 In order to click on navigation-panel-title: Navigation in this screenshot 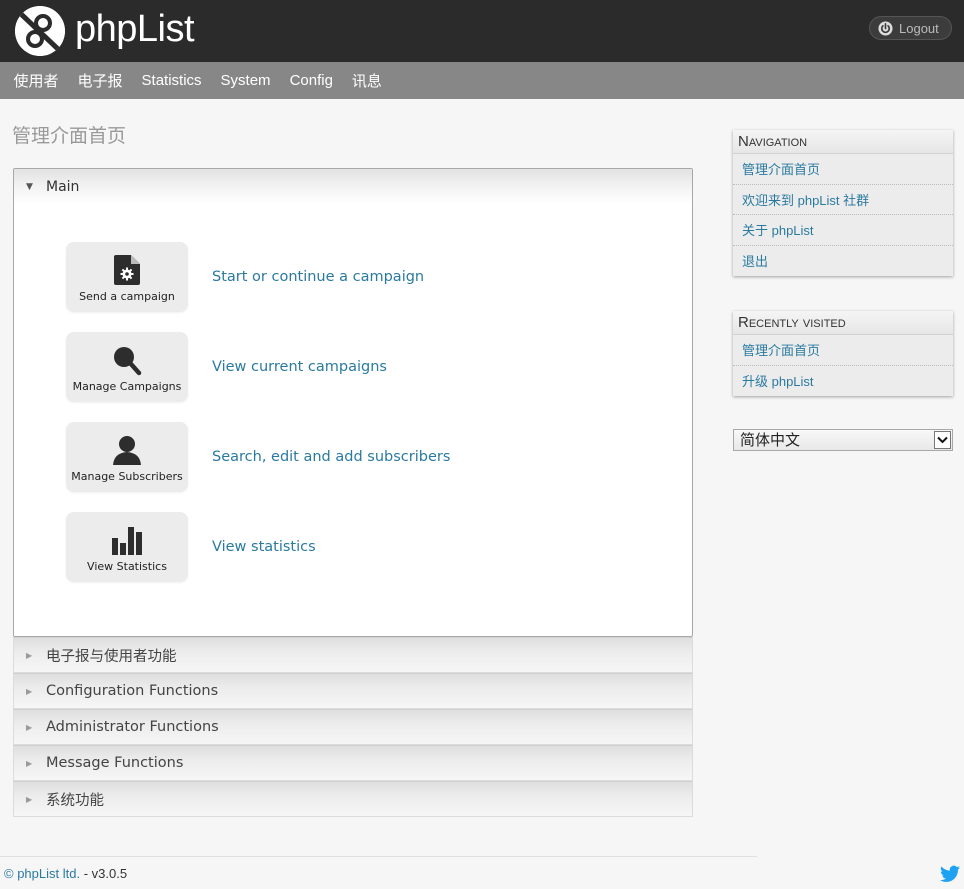, I will do `click(843, 142)`.